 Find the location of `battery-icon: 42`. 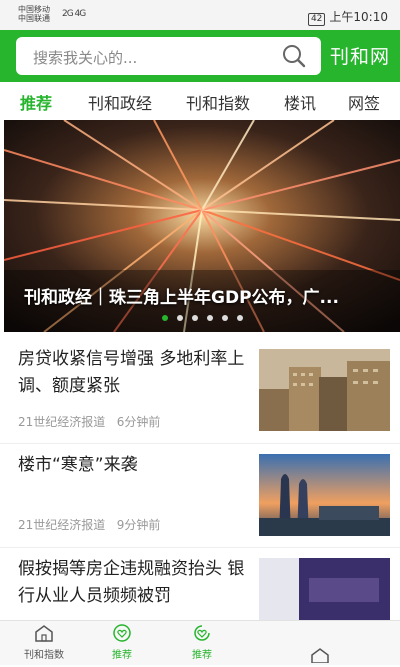

battery-icon: 42 is located at coordinates (316, 19).